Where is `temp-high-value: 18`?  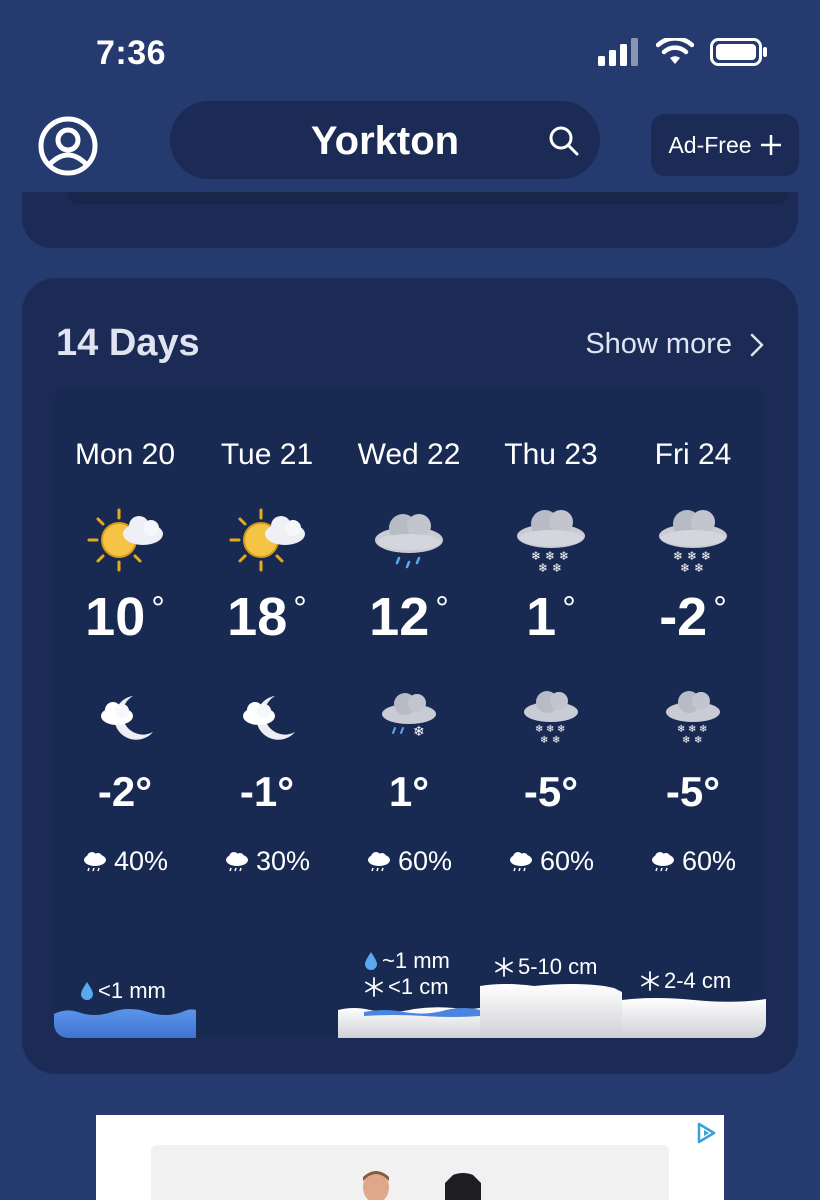 temp-high-value: 18 is located at coordinates (257, 617).